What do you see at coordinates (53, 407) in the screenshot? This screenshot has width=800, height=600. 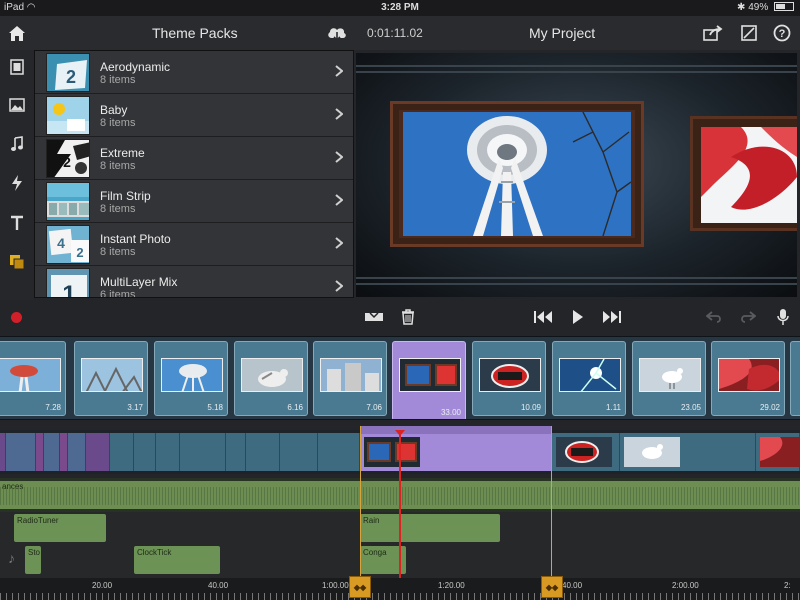 I see `clip-duration: 7.28` at bounding box center [53, 407].